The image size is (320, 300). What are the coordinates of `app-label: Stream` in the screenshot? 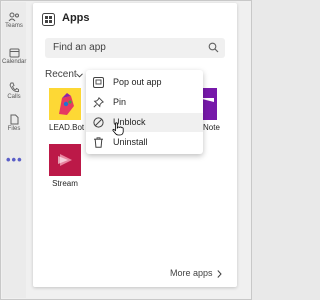 It's located at (65, 183).